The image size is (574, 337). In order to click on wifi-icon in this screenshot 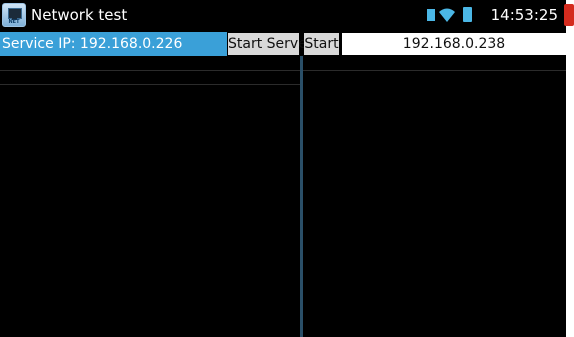, I will do `click(447, 15)`.